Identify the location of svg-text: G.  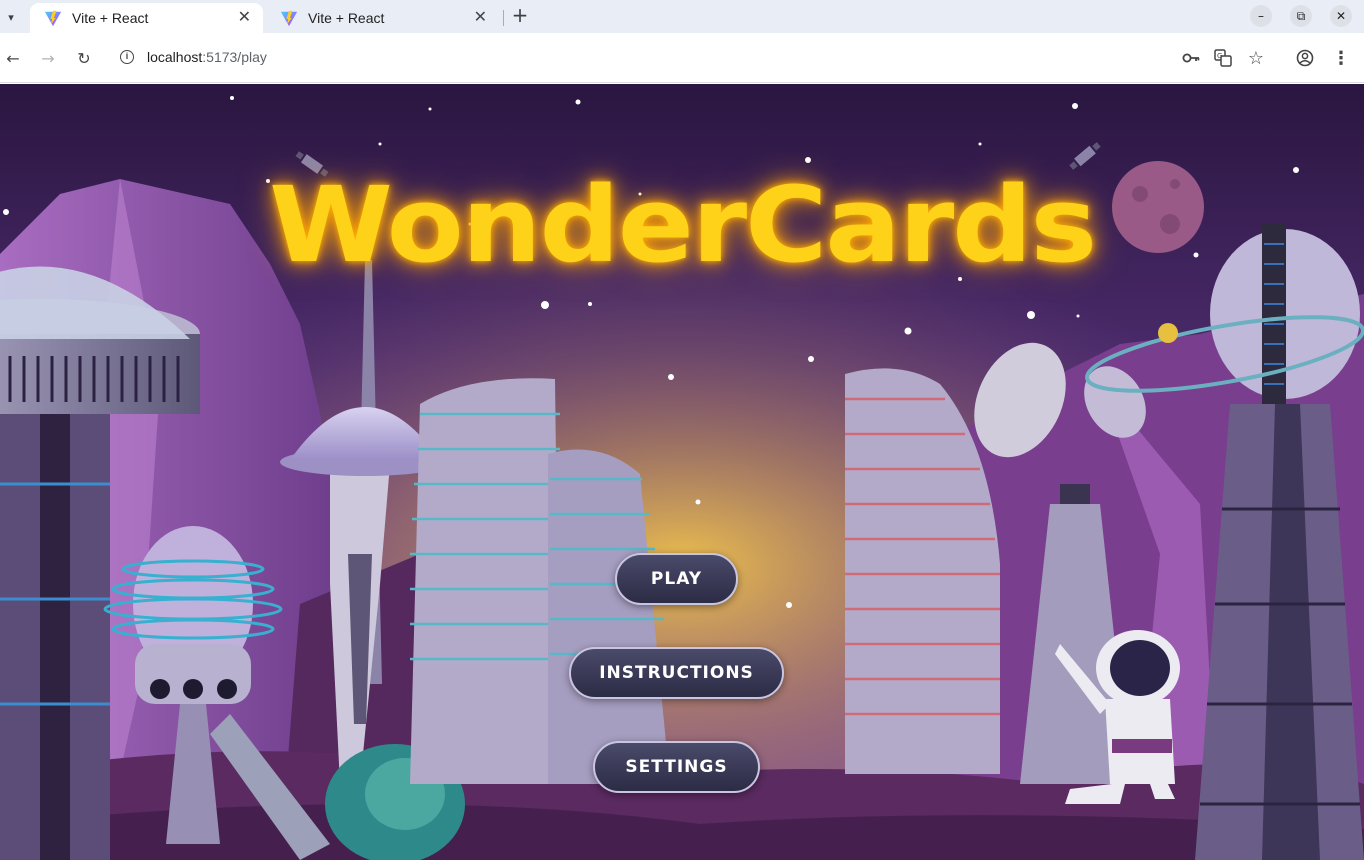
(1219, 56).